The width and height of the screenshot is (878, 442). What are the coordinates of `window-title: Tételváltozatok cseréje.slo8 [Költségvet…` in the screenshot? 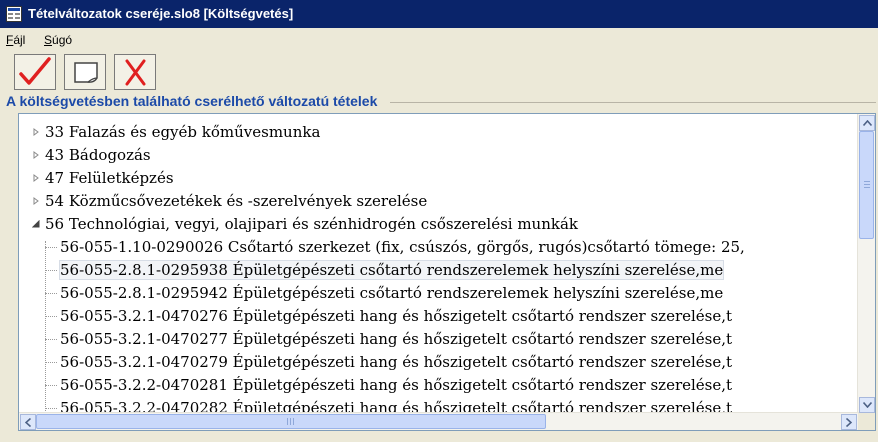 It's located at (161, 13).